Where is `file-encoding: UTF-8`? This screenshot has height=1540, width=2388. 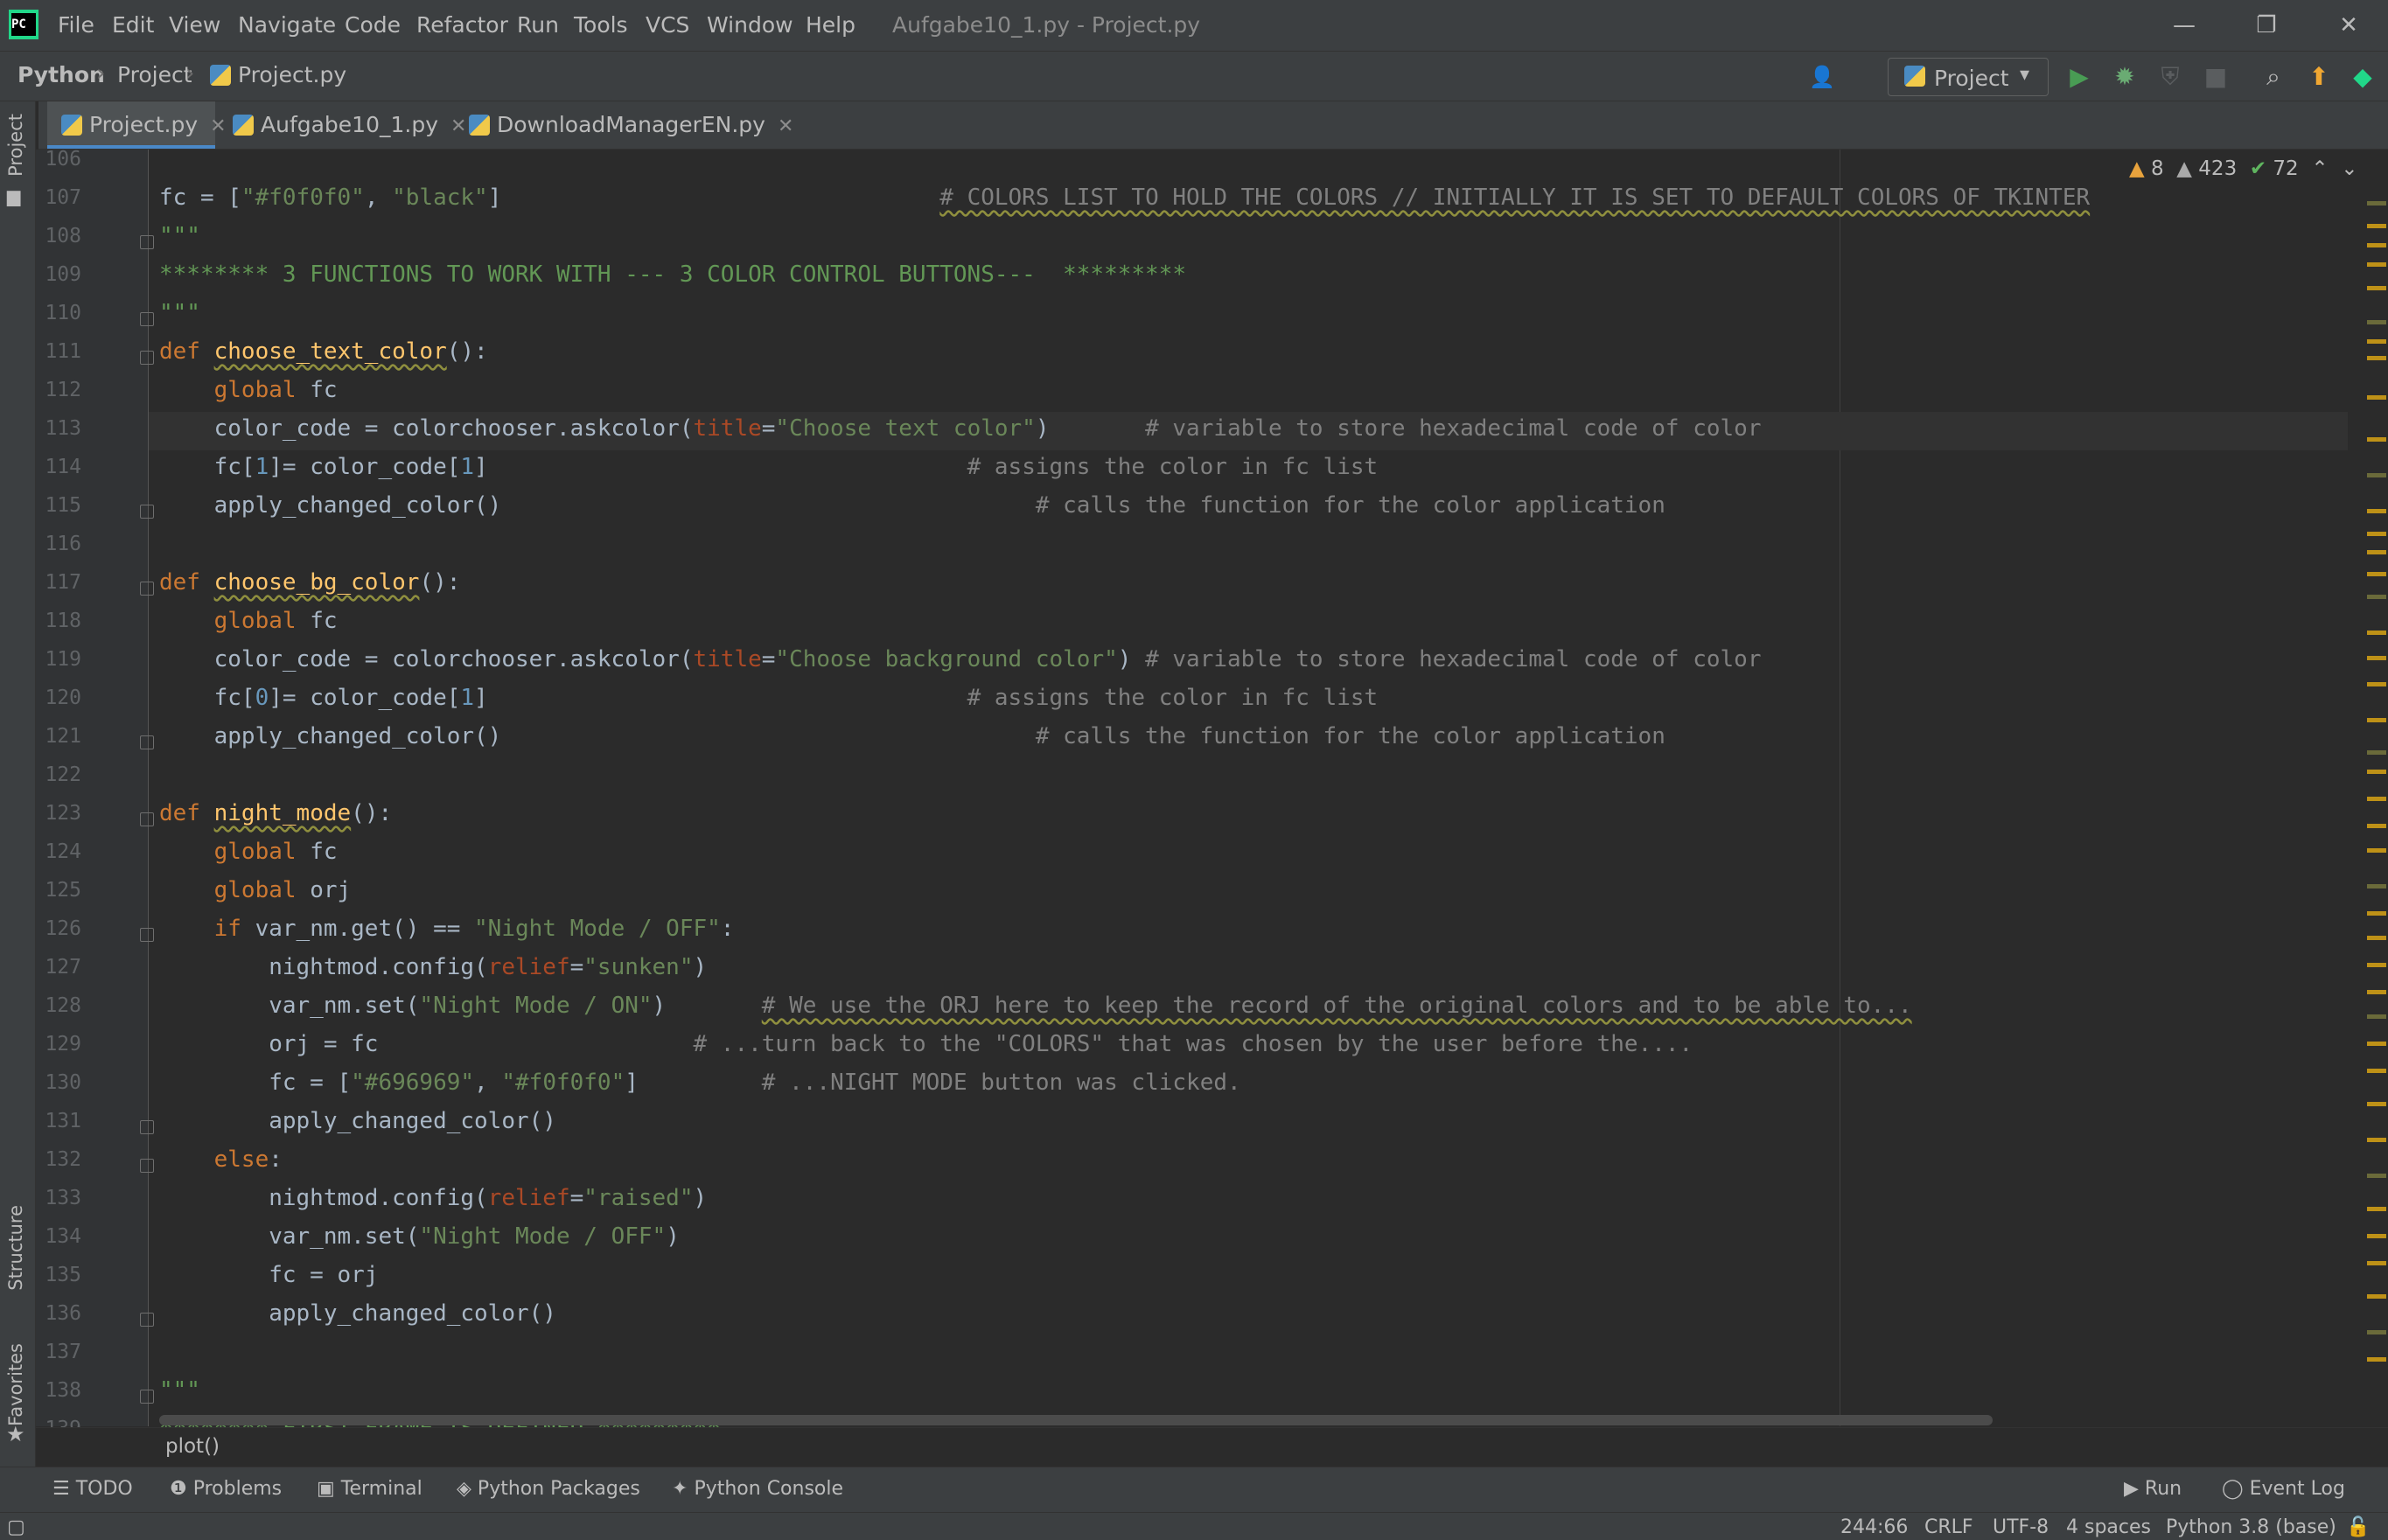
file-encoding: UTF-8 is located at coordinates (2021, 1527).